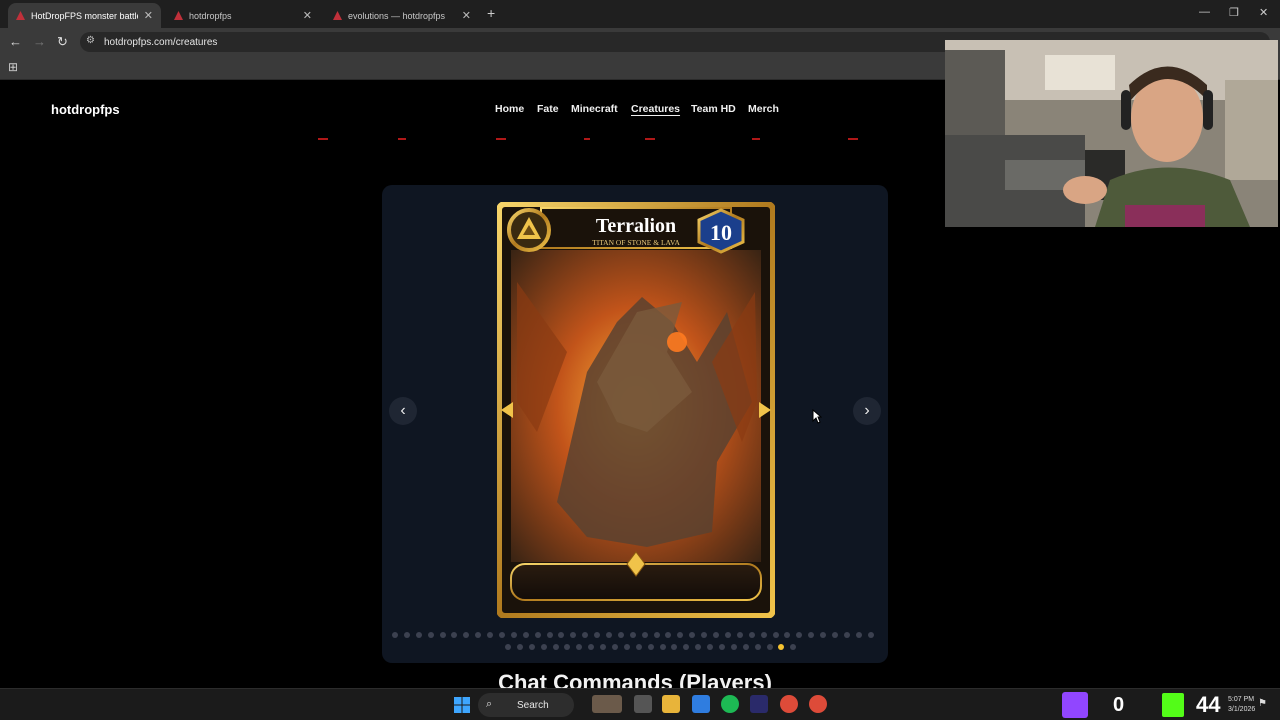 Image resolution: width=1280 pixels, height=720 pixels. What do you see at coordinates (509, 109) in the screenshot?
I see `nav-link-home: Home` at bounding box center [509, 109].